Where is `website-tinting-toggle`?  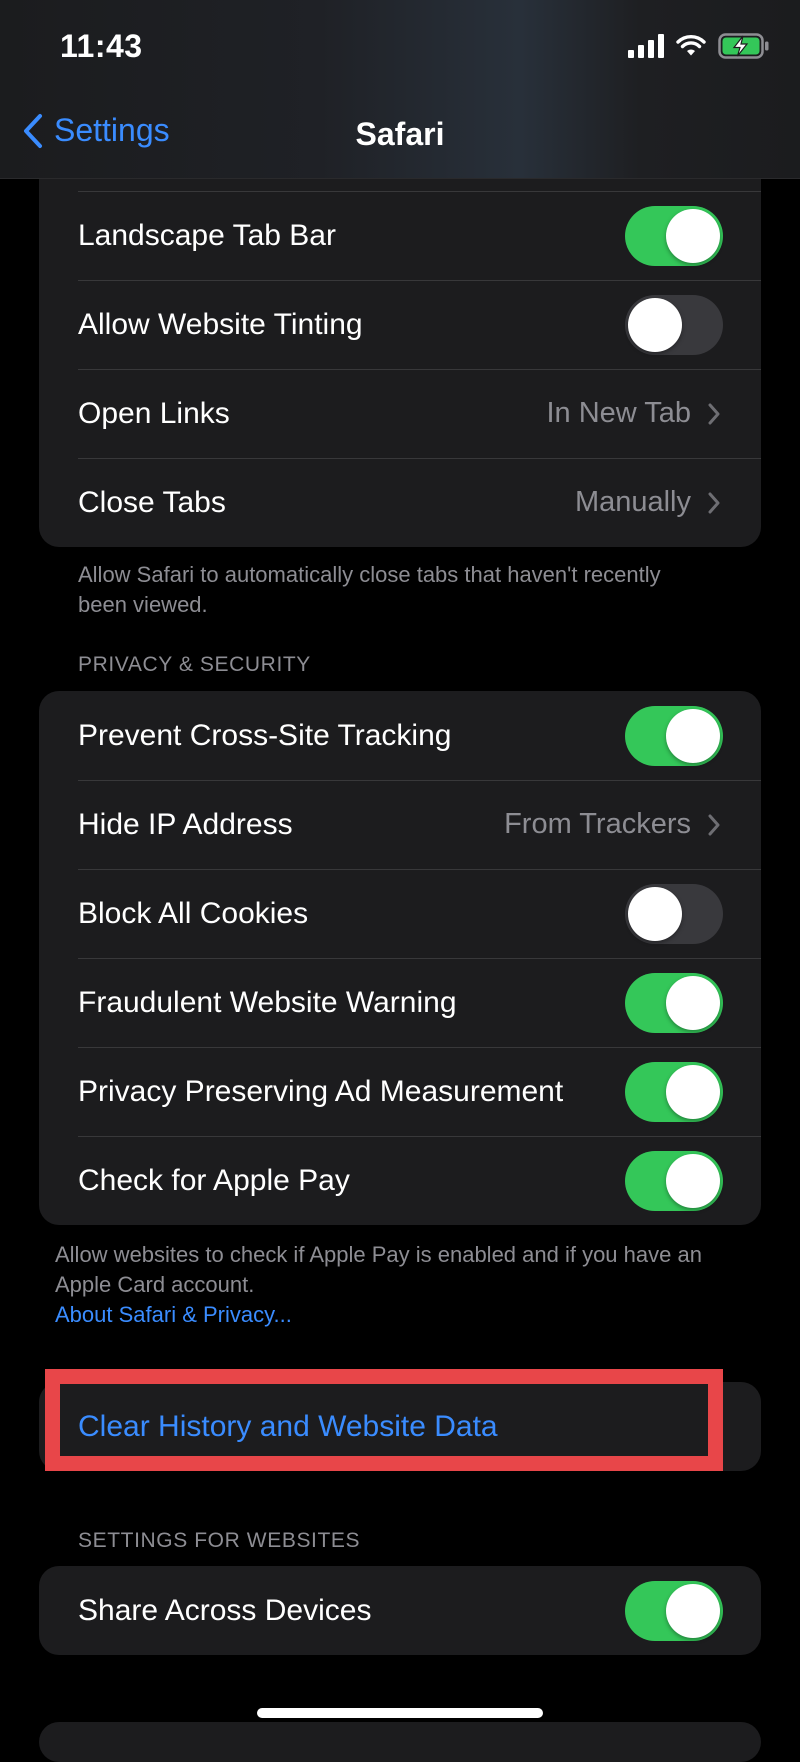 website-tinting-toggle is located at coordinates (674, 324).